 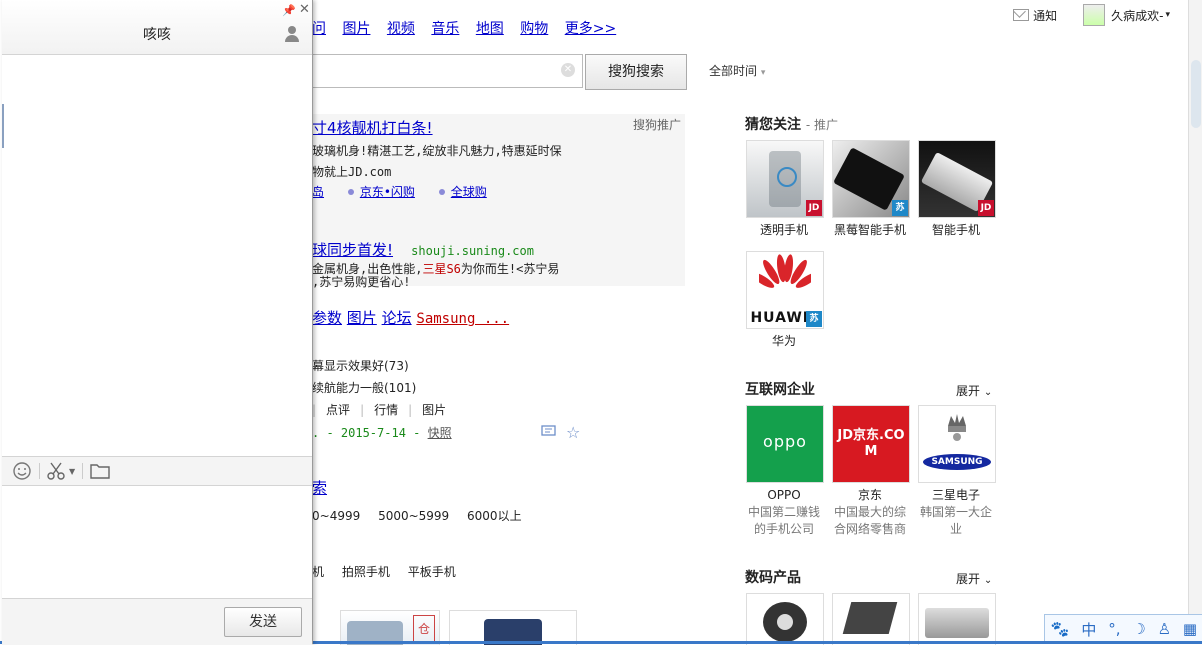 What do you see at coordinates (957, 619) in the screenshot?
I see `digital-thumb-camera` at bounding box center [957, 619].